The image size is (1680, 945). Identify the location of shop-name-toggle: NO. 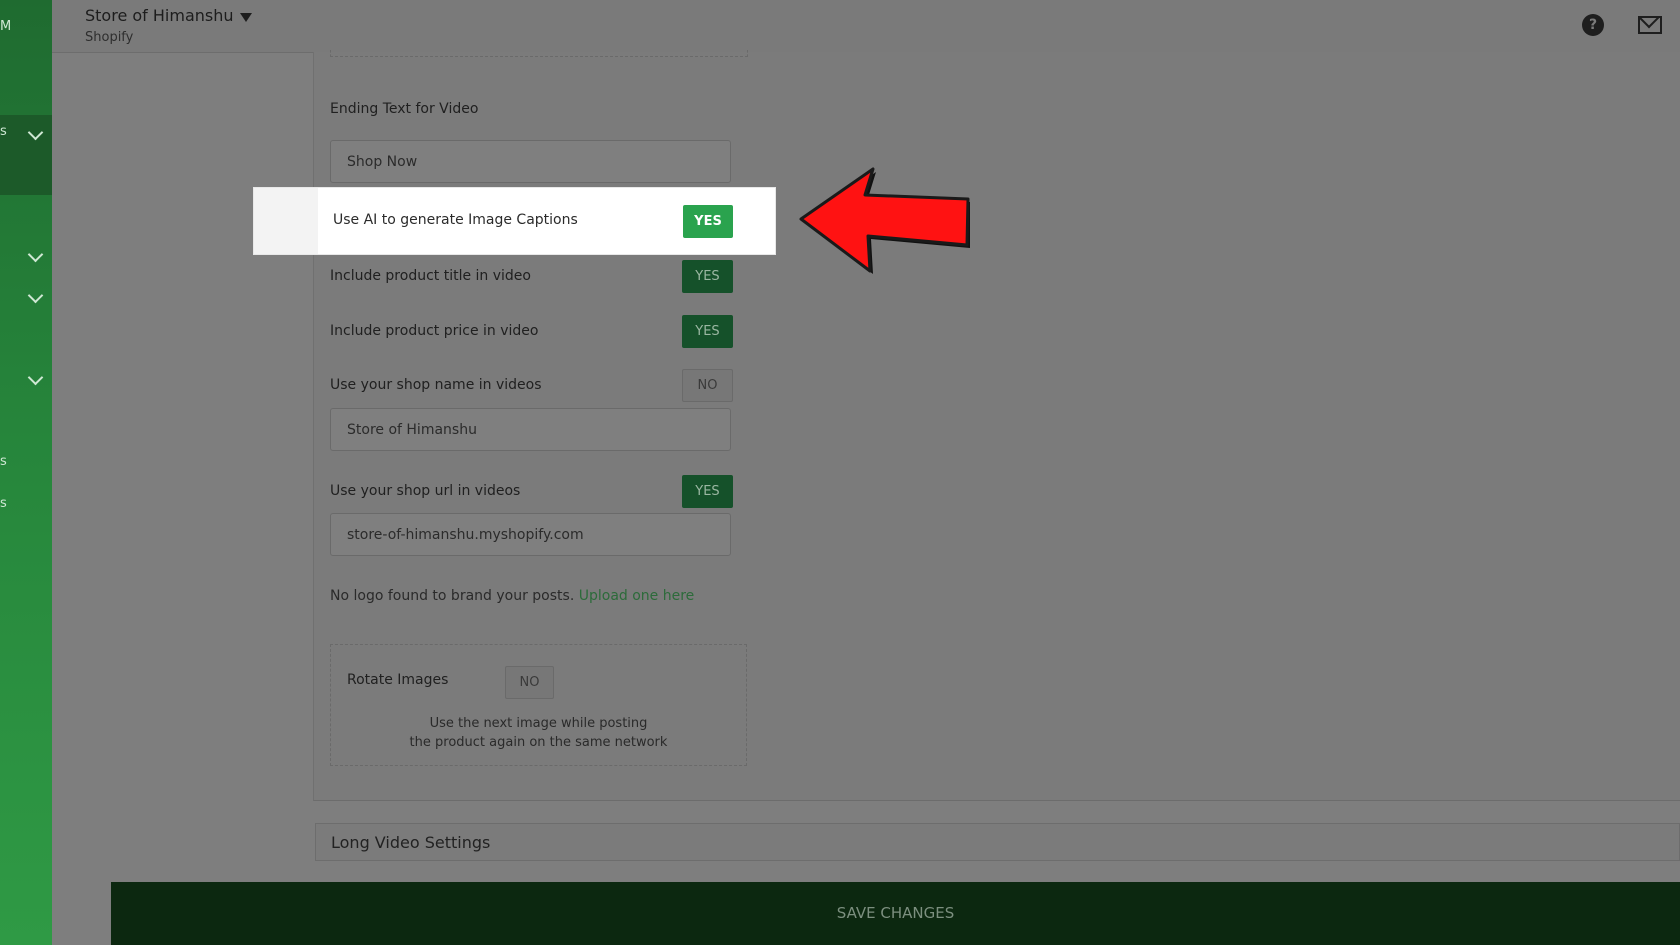
(707, 385).